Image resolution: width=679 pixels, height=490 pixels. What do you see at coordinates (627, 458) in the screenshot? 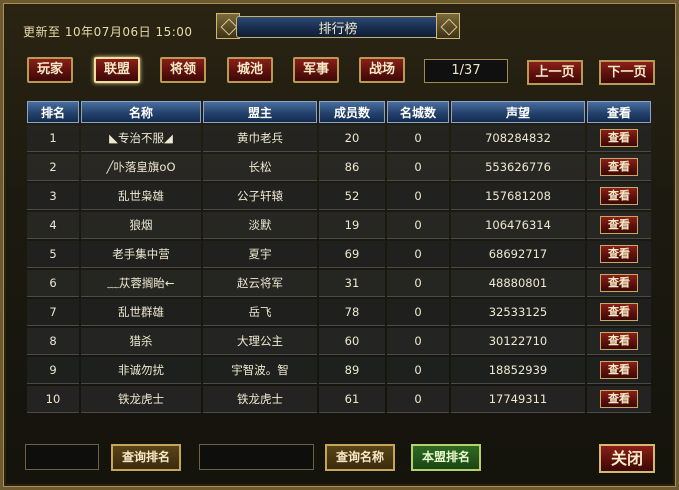
I see `close-button: 关闭` at bounding box center [627, 458].